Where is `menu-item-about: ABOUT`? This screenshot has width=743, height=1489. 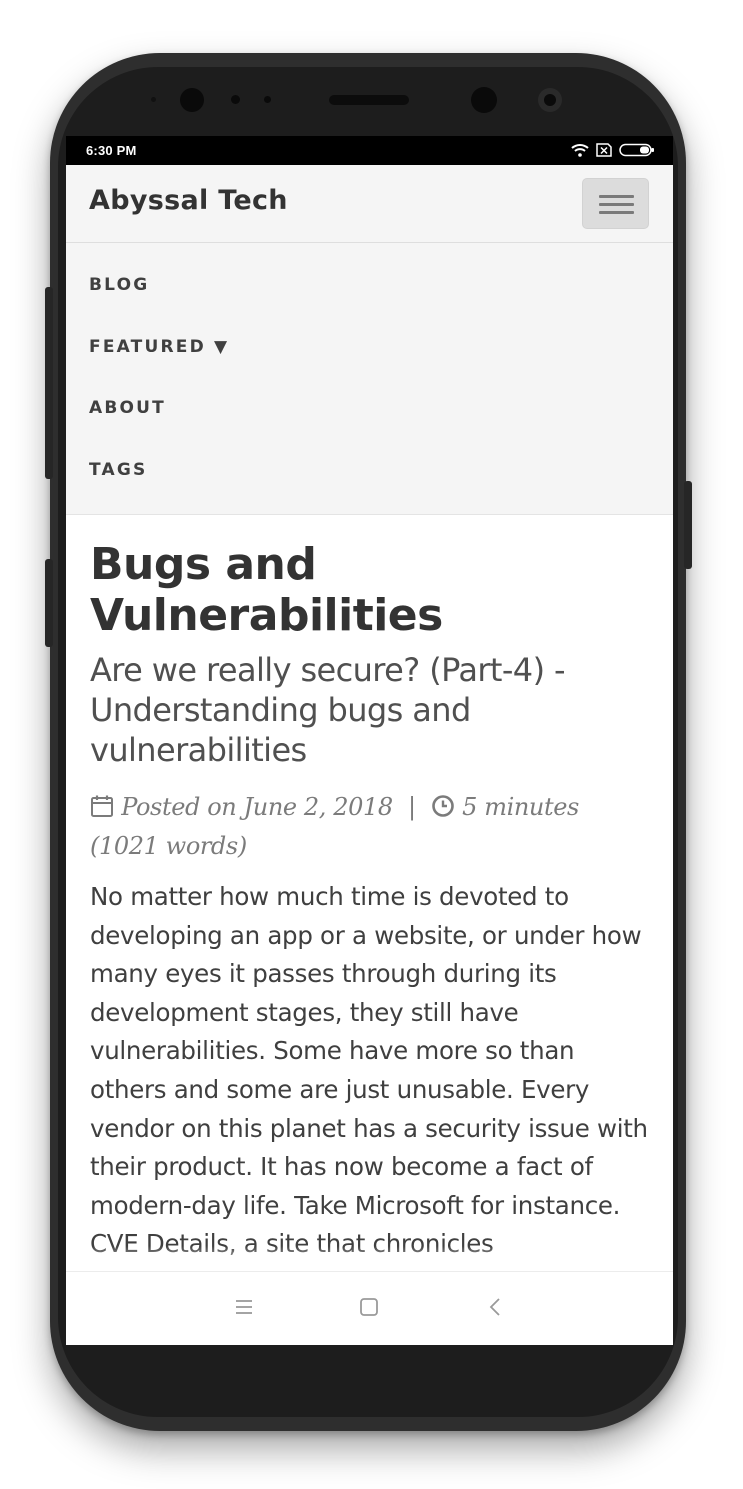 menu-item-about: ABOUT is located at coordinates (127, 408).